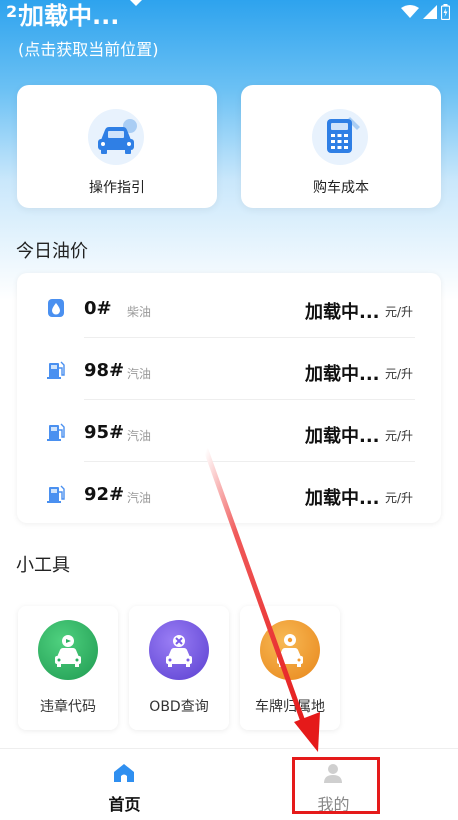 The height and width of the screenshot is (820, 458). Describe the element at coordinates (229, 493) in the screenshot. I see `oil-price-row: 92# 汽油 加载中... 元/升` at that location.